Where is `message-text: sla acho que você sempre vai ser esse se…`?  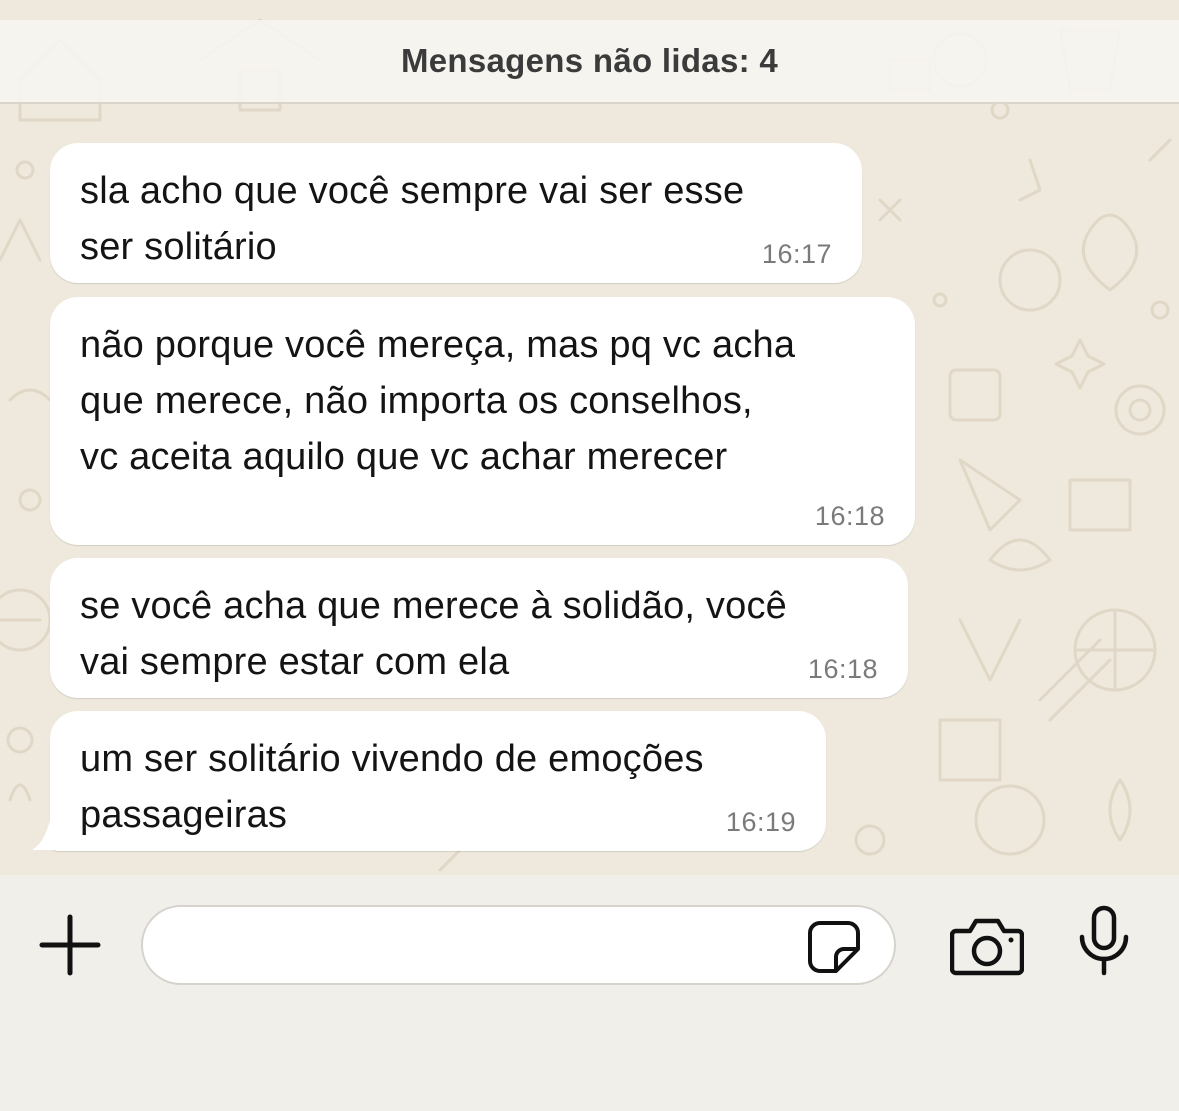
message-text: sla acho que você sempre vai ser esse se… is located at coordinates (412, 219).